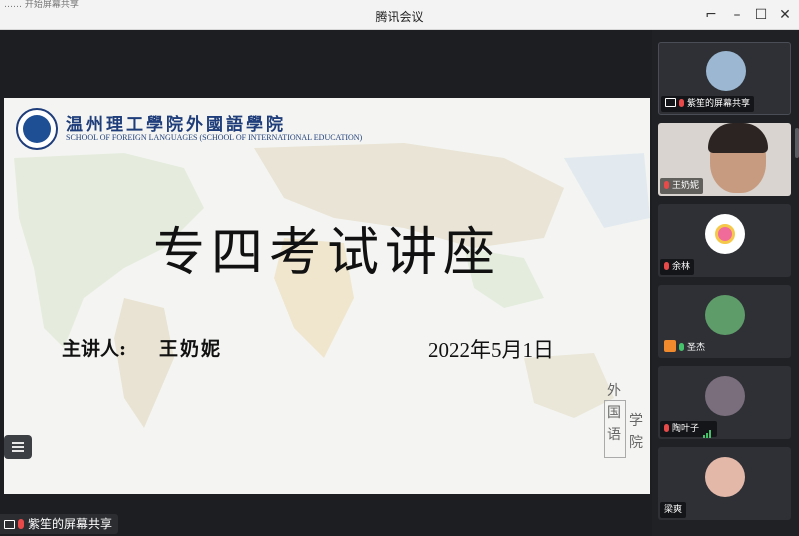 The width and height of the screenshot is (799, 536). I want to click on close-icon: ✕, so click(785, 15).